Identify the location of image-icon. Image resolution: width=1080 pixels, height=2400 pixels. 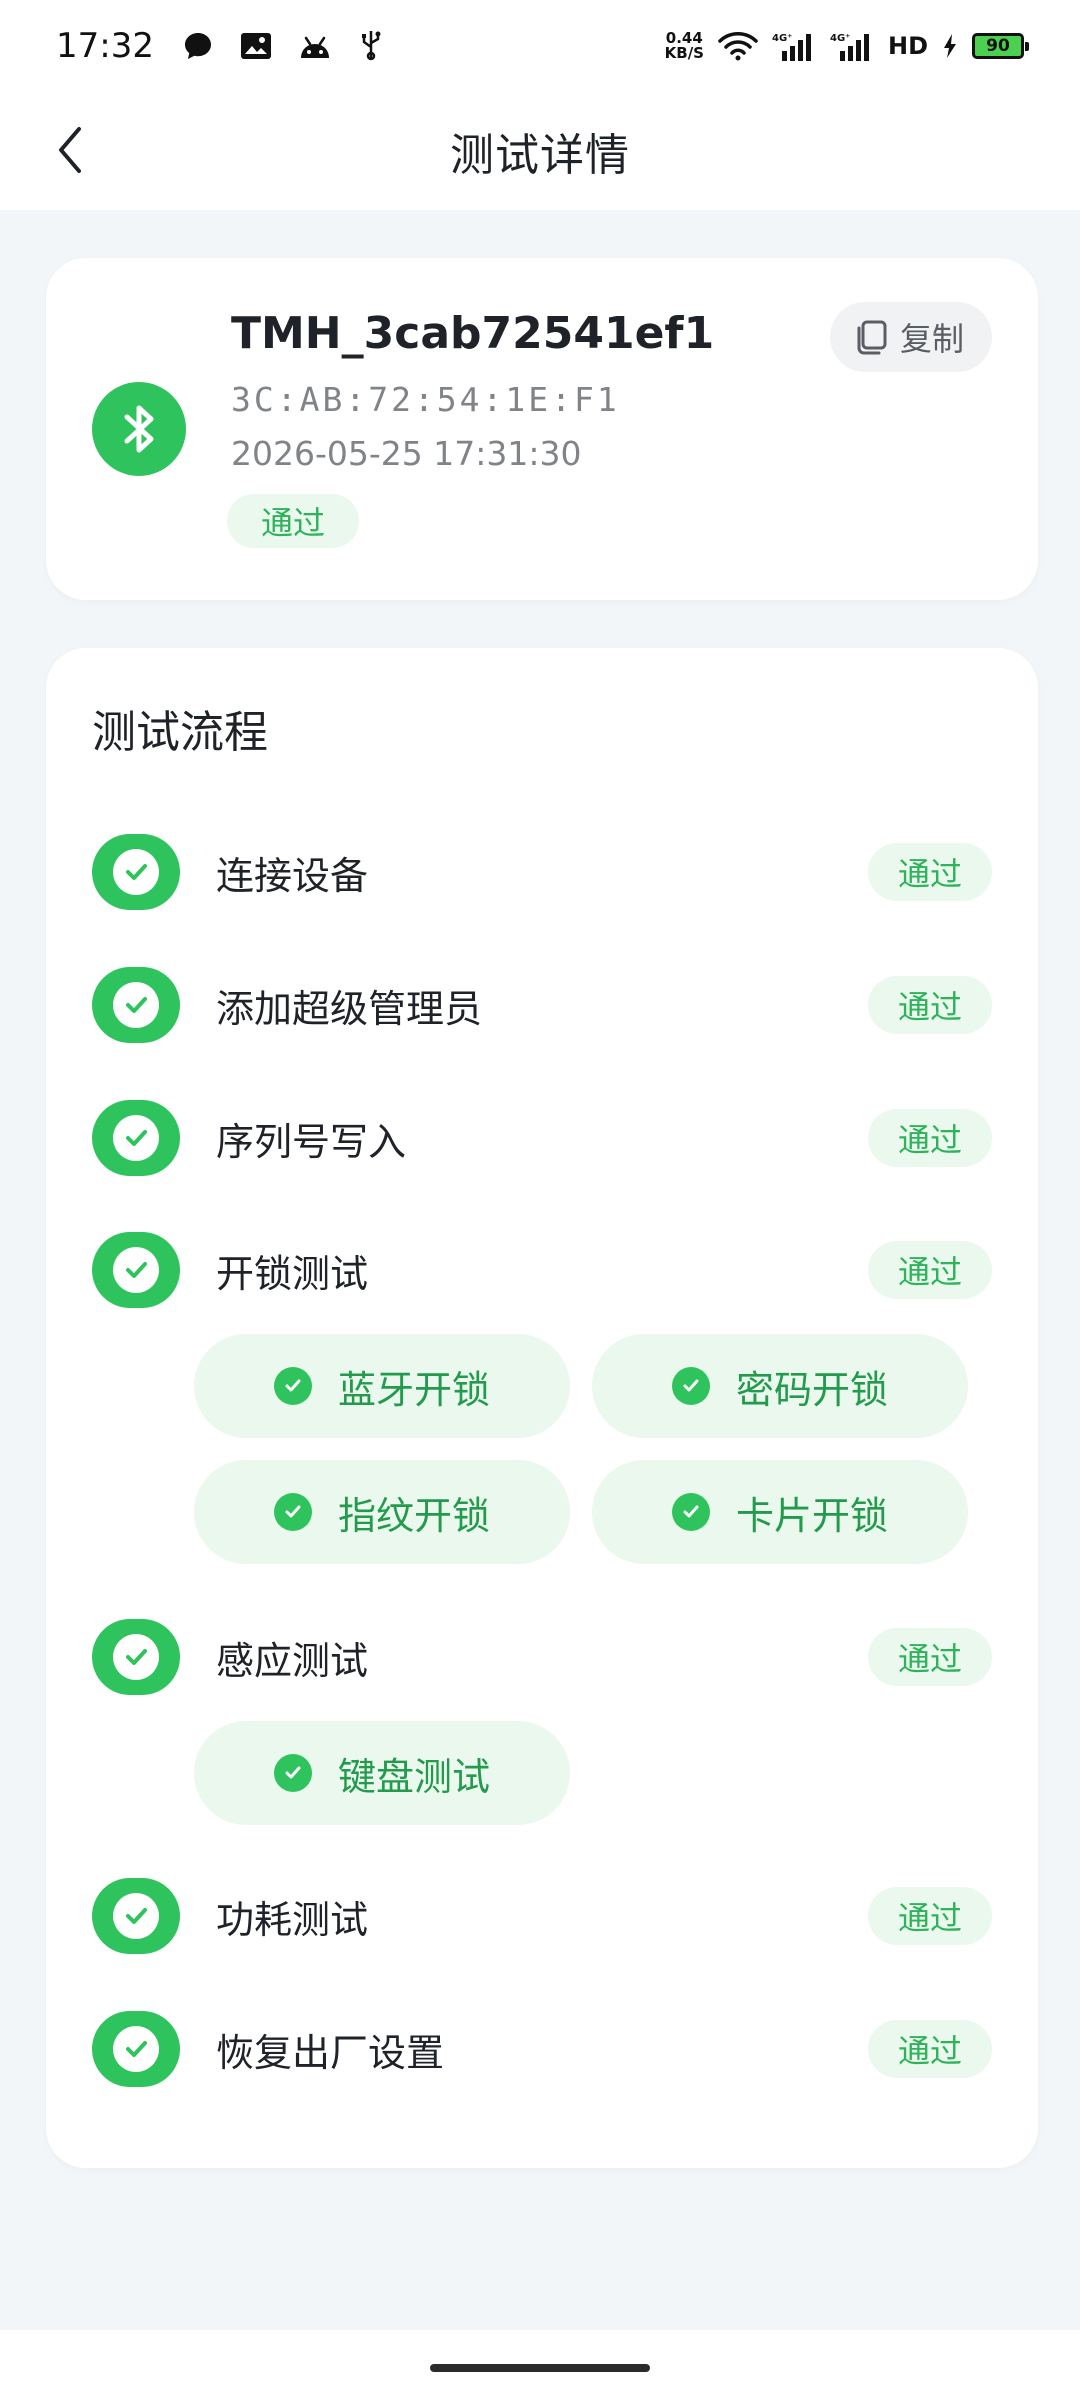
(255, 46).